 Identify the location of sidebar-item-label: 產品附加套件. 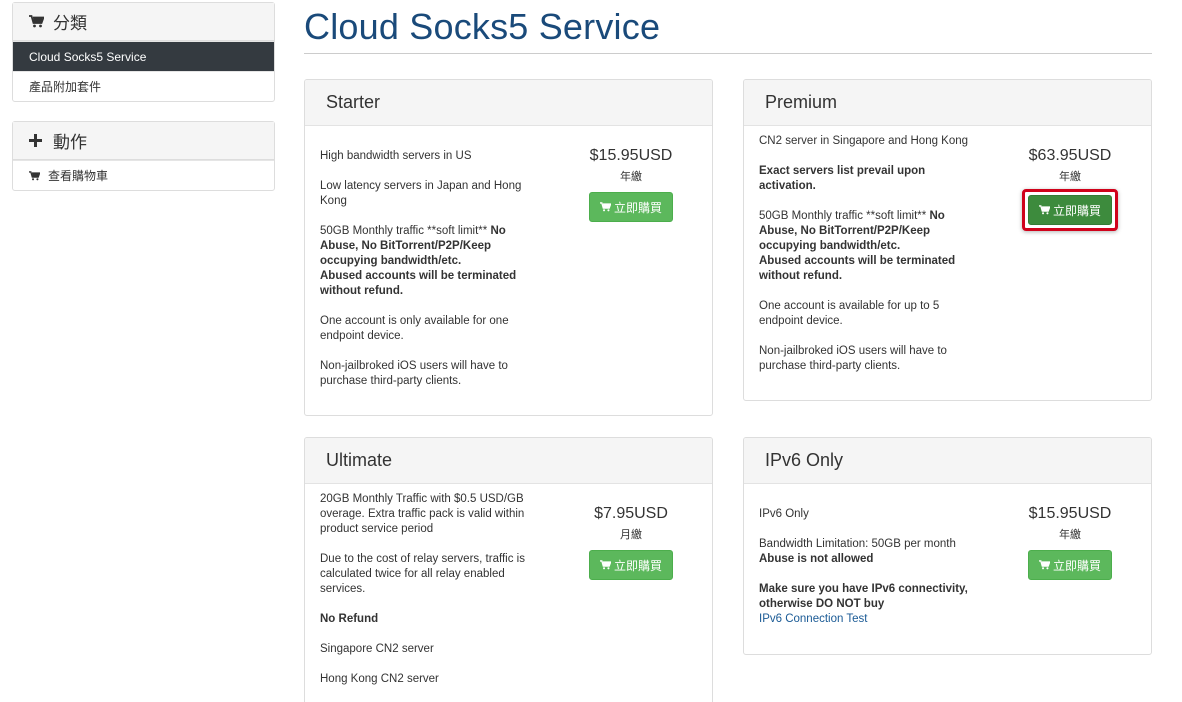
(65, 87).